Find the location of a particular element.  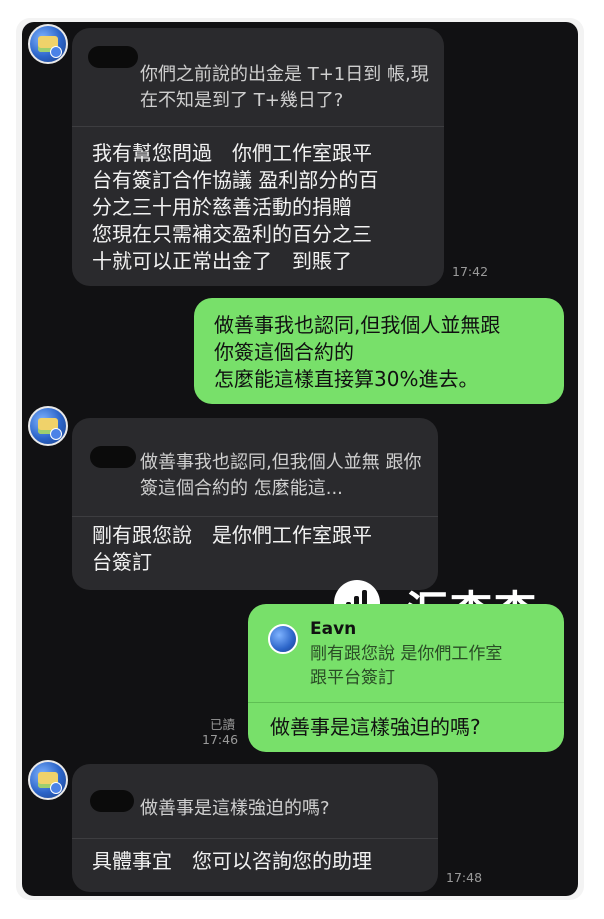

quoted-author: Eavn is located at coordinates (333, 629).